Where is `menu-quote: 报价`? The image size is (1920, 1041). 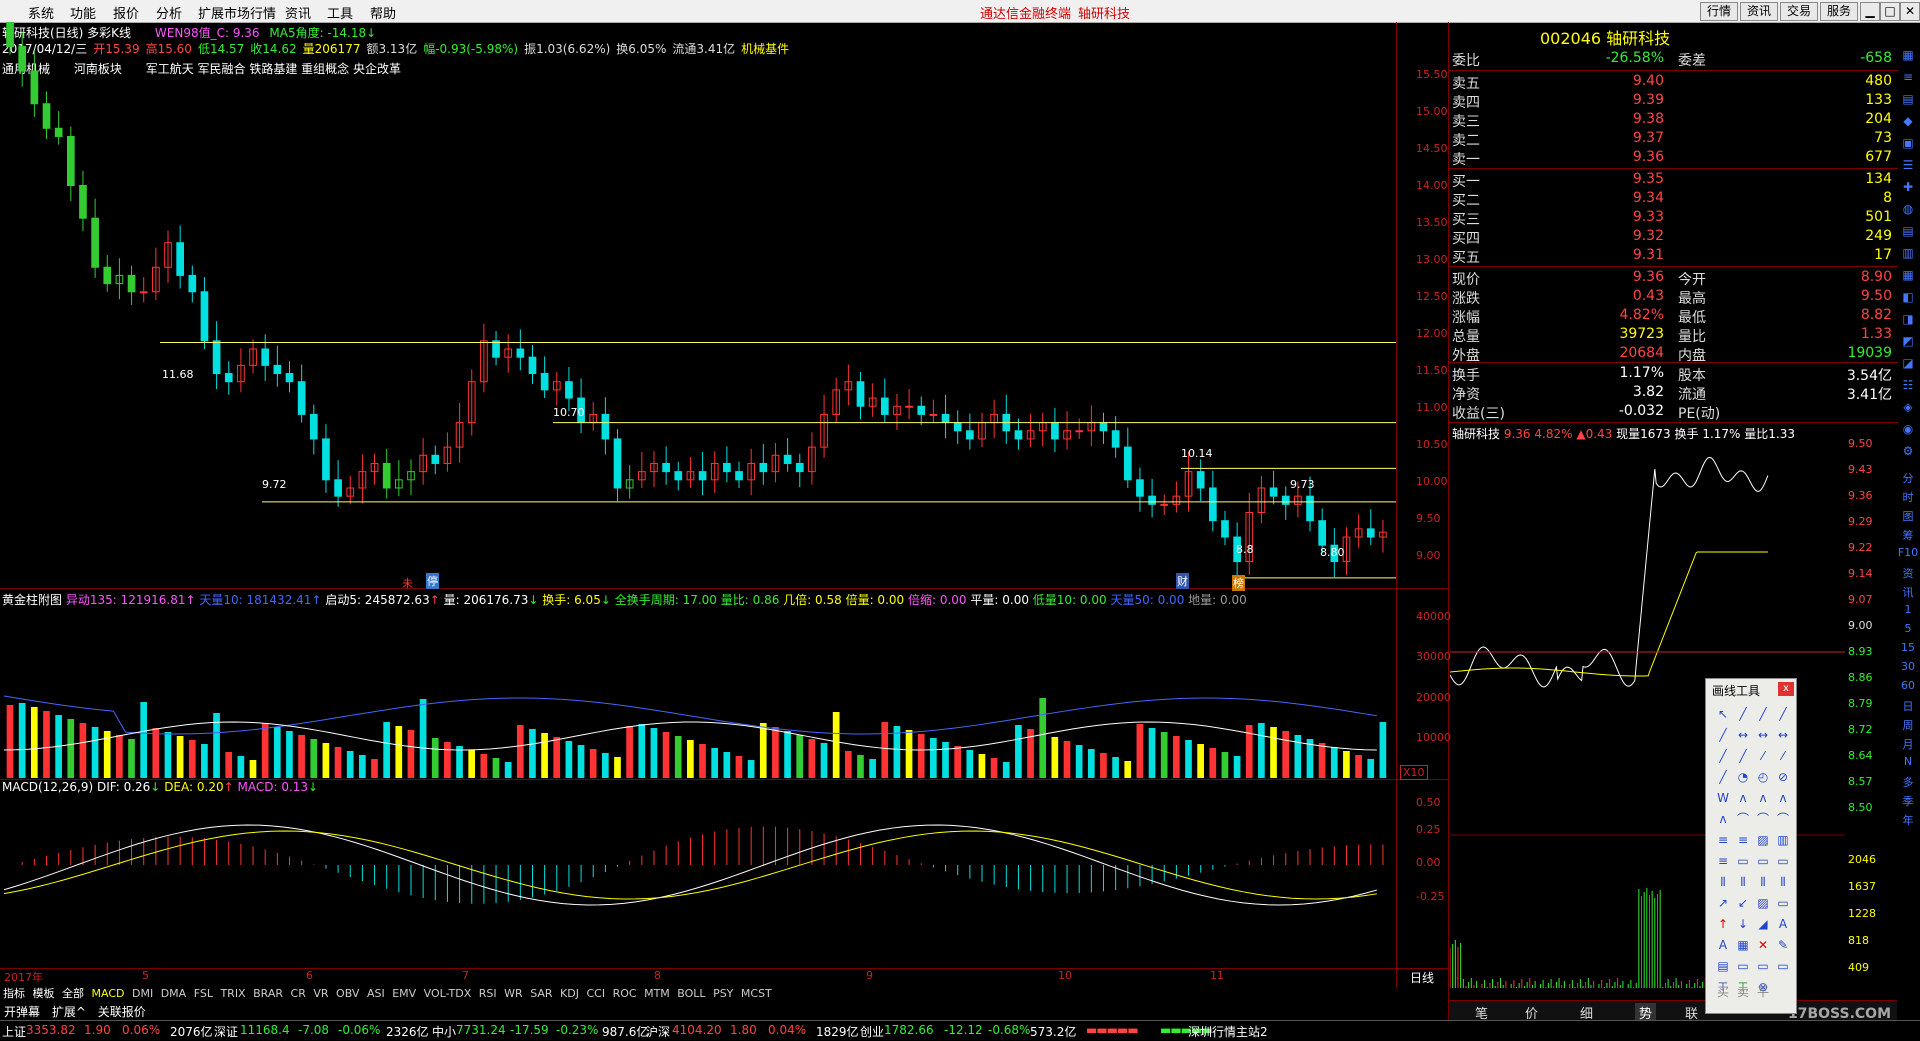
menu-quote: 报价 is located at coordinates (126, 12).